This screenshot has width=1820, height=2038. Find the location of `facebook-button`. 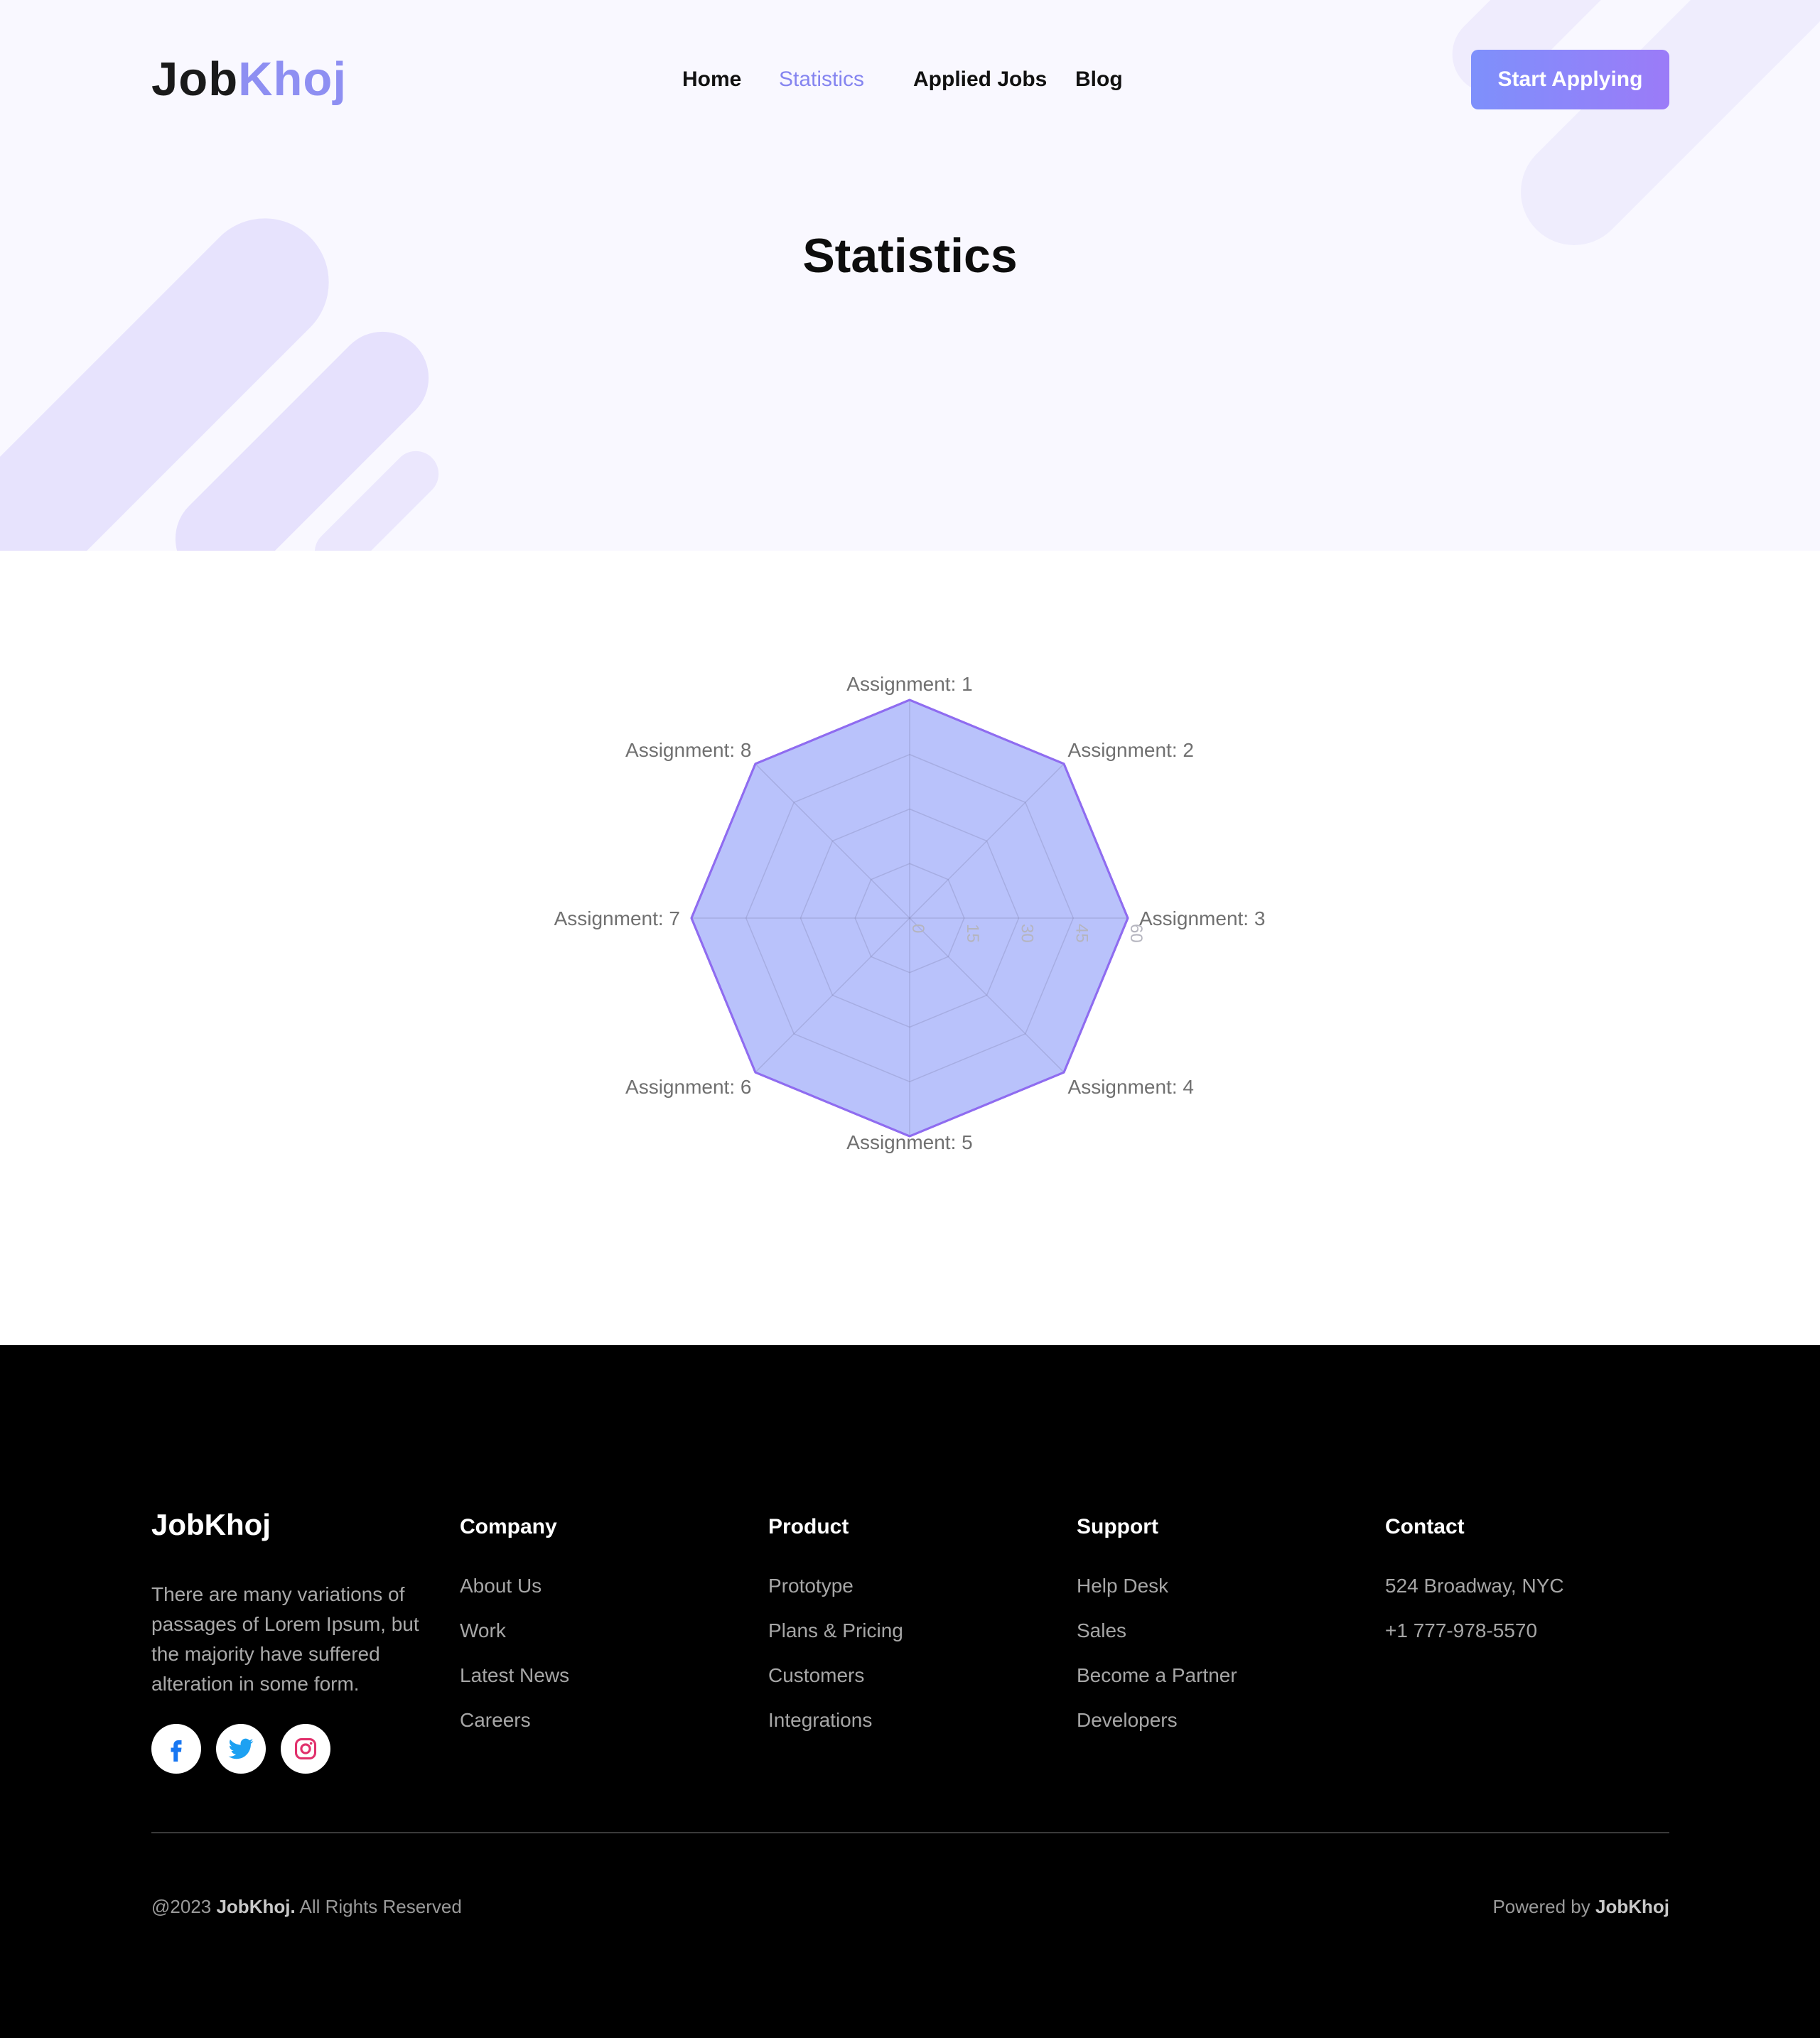

facebook-button is located at coordinates (176, 1749).